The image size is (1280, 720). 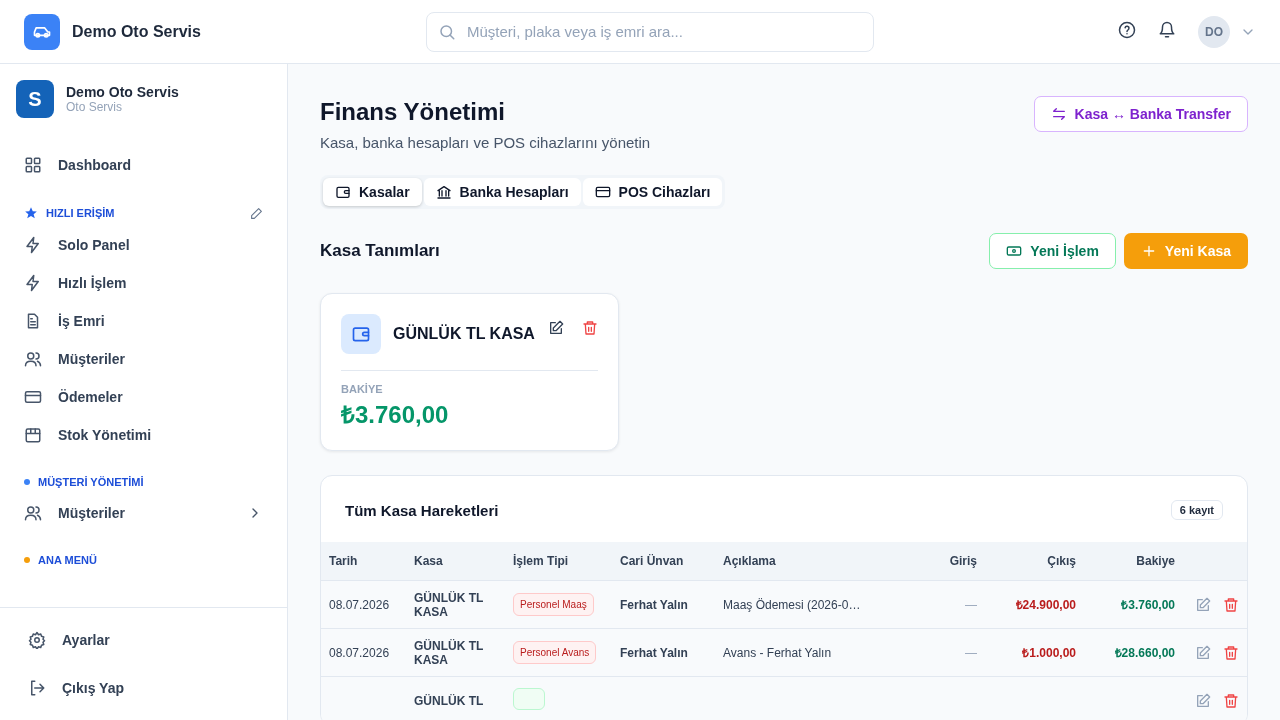 I want to click on nav-item: Ayarlar, so click(x=143, y=640).